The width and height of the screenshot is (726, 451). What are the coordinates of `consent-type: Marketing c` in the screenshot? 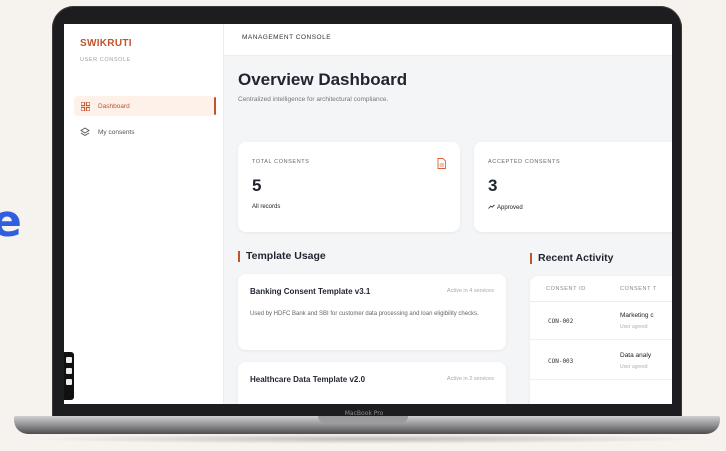 It's located at (637, 315).